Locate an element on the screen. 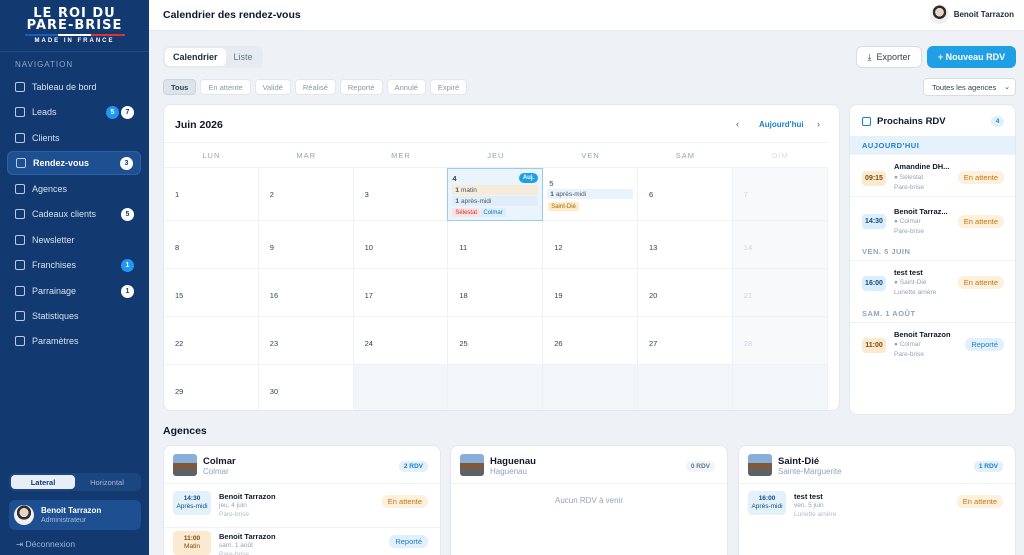  day-number: 9 is located at coordinates (271, 247).